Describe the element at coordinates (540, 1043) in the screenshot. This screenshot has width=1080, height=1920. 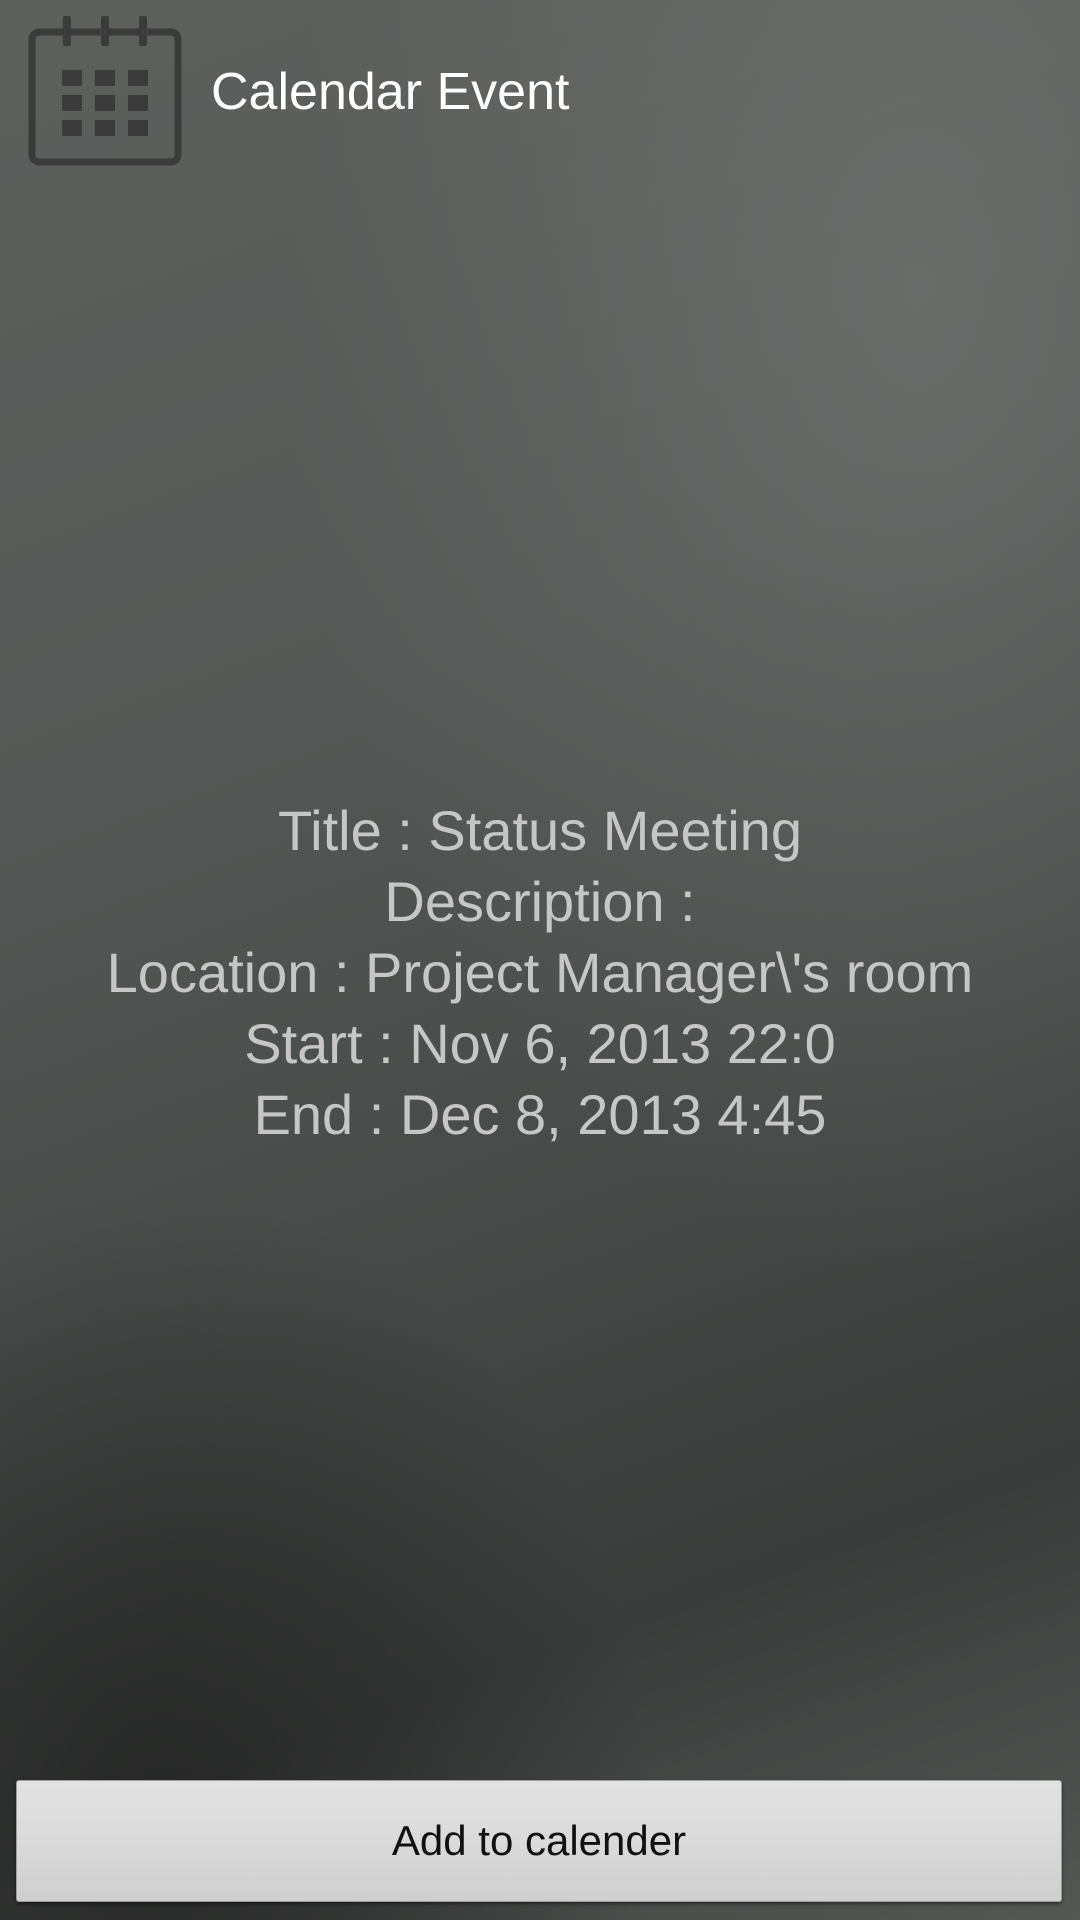
I see `event-start: Start : Nov 6, 2013 22:0` at that location.